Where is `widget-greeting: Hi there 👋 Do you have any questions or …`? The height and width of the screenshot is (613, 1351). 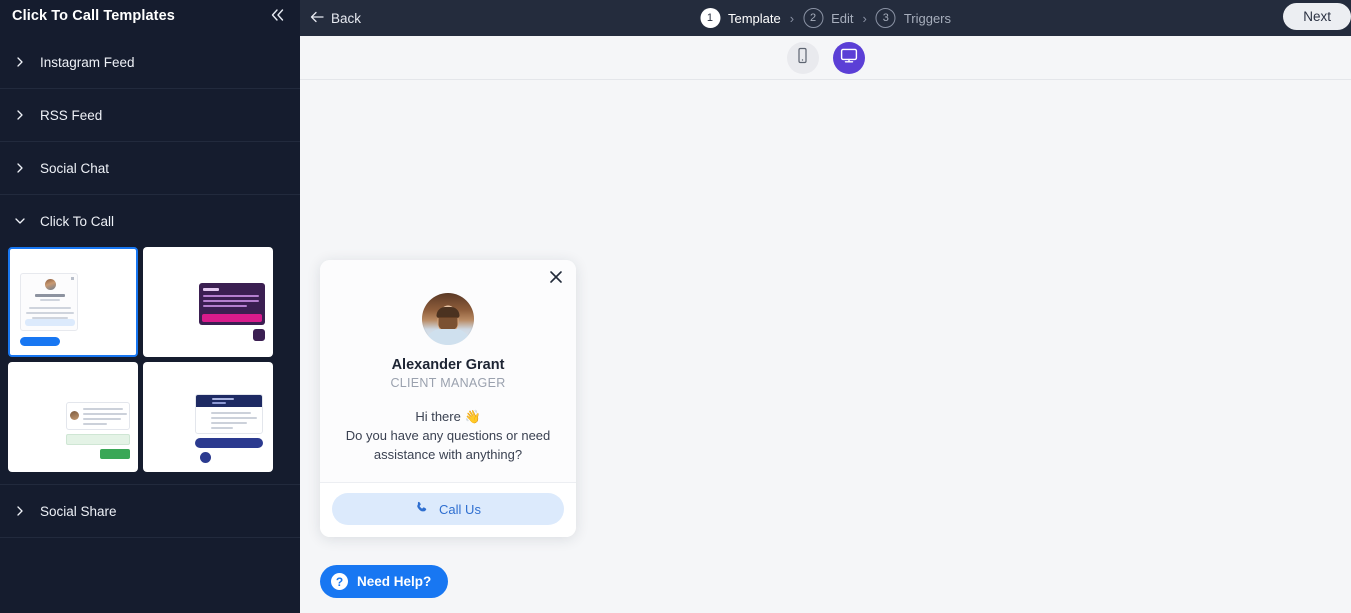
widget-greeting: Hi there 👋 Do you have any questions or … is located at coordinates (448, 435).